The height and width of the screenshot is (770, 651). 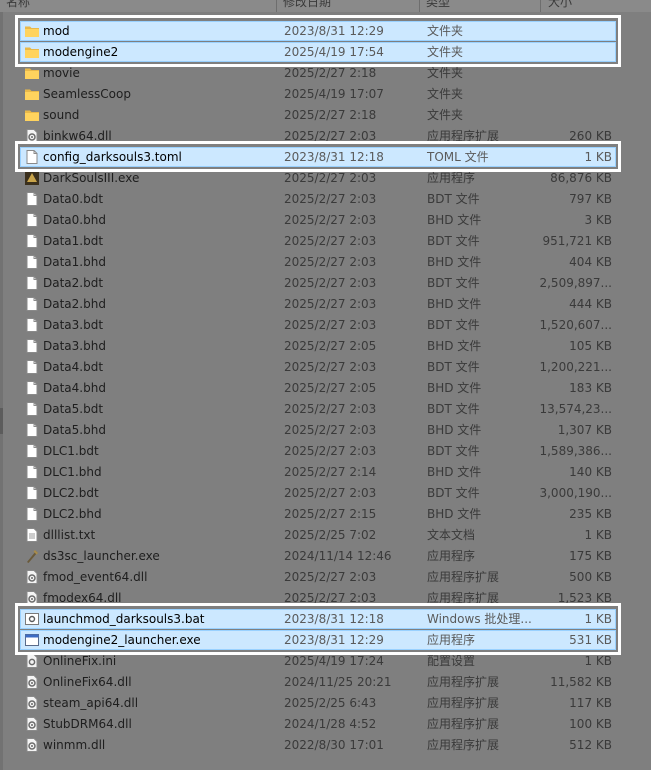 What do you see at coordinates (438, 5) in the screenshot?
I see `column-header-type: 类型` at bounding box center [438, 5].